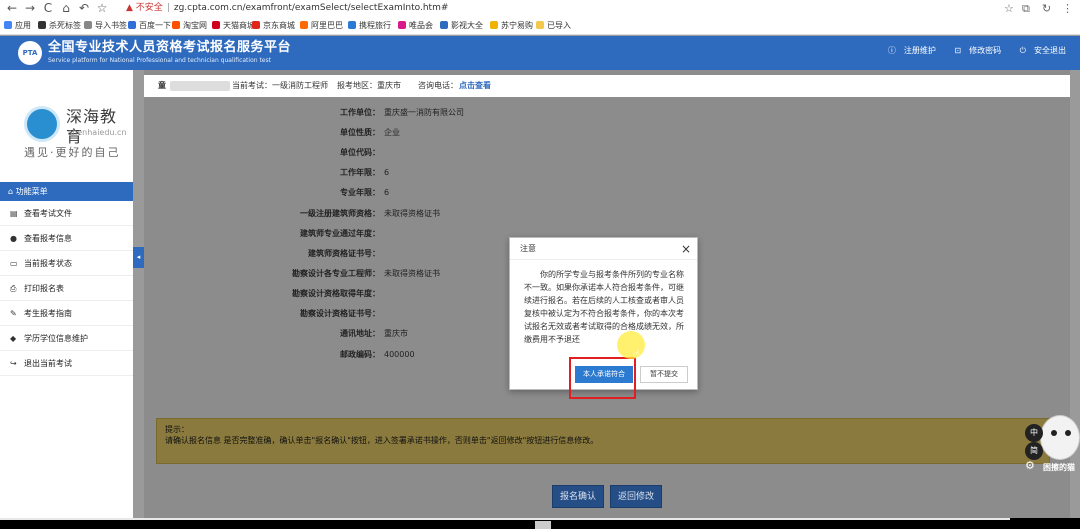 This screenshot has height=529, width=1080. I want to click on brand-slogan: 遇见·更好的自己, so click(72, 152).